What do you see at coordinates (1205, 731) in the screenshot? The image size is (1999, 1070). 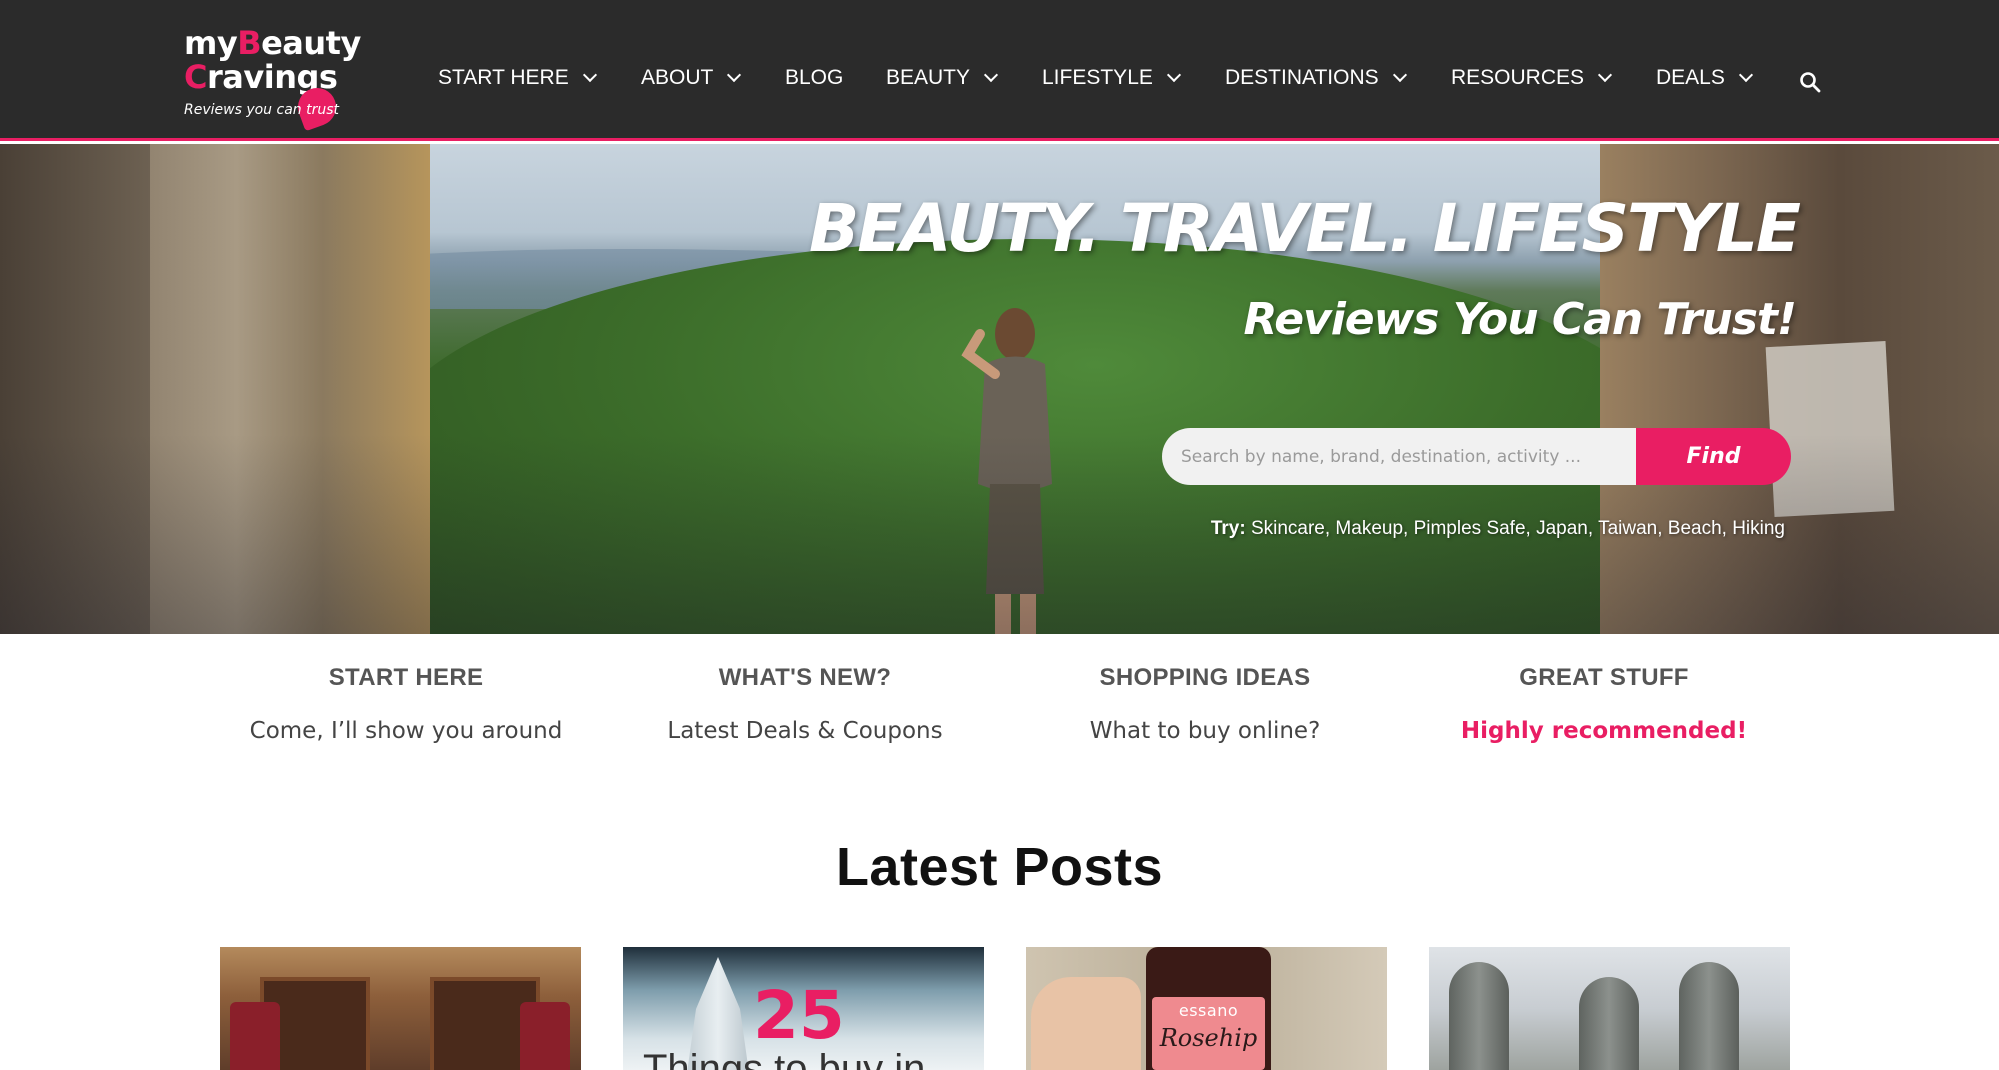 I see `quick-link-text: What to buy online?` at bounding box center [1205, 731].